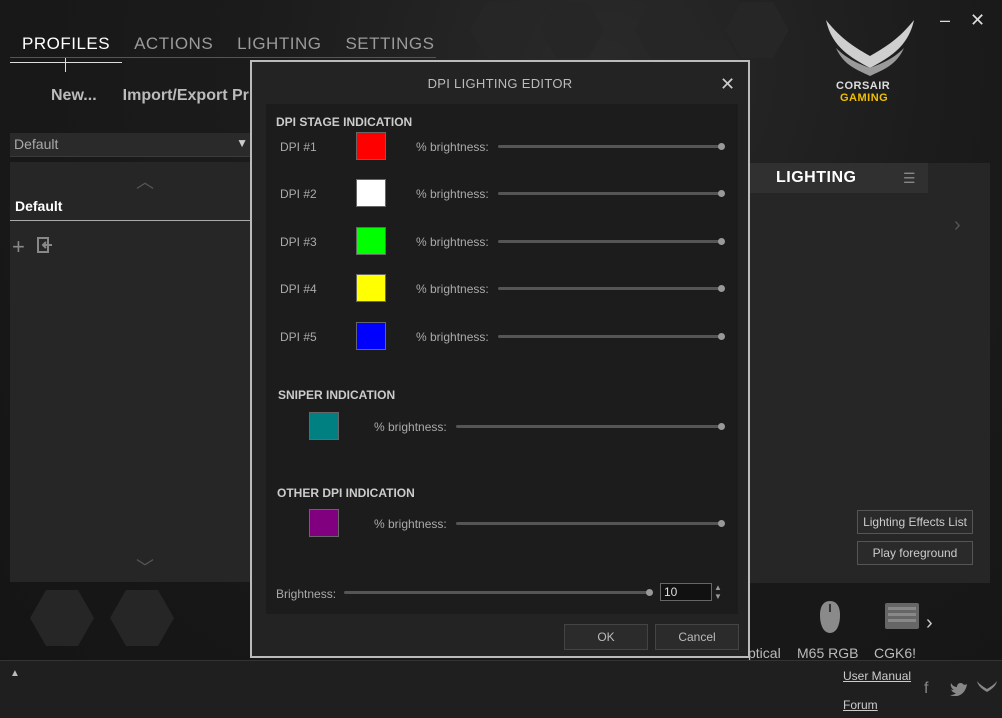  I want to click on import-export-button: Import/Export Pr, so click(186, 96).